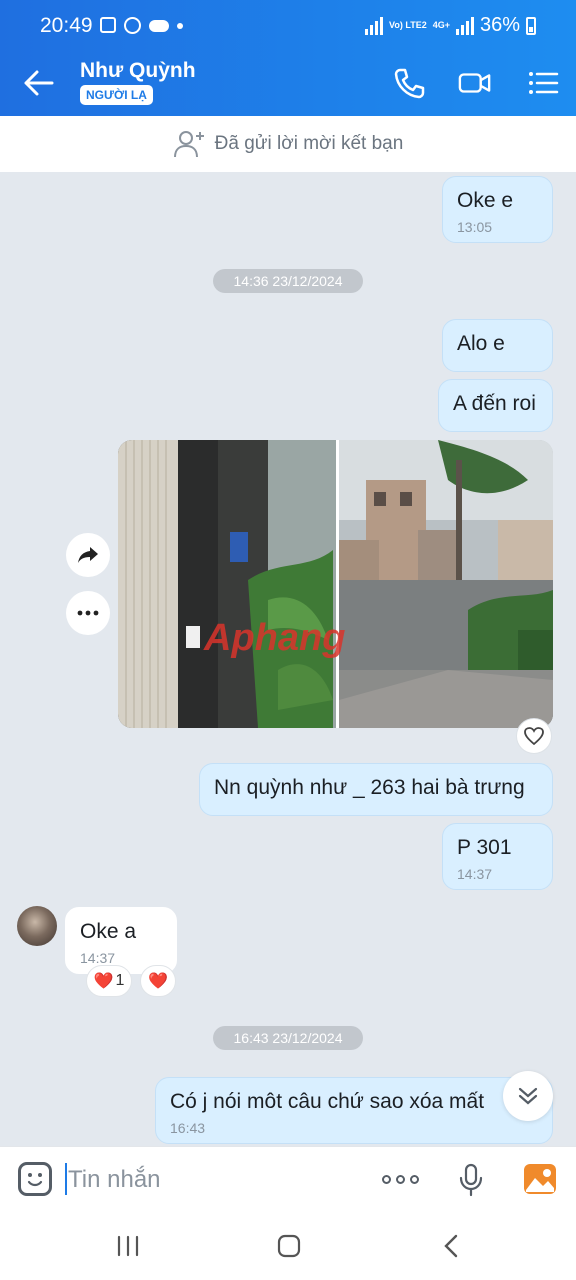  I want to click on double-chevron-down-icon, so click(528, 1096).